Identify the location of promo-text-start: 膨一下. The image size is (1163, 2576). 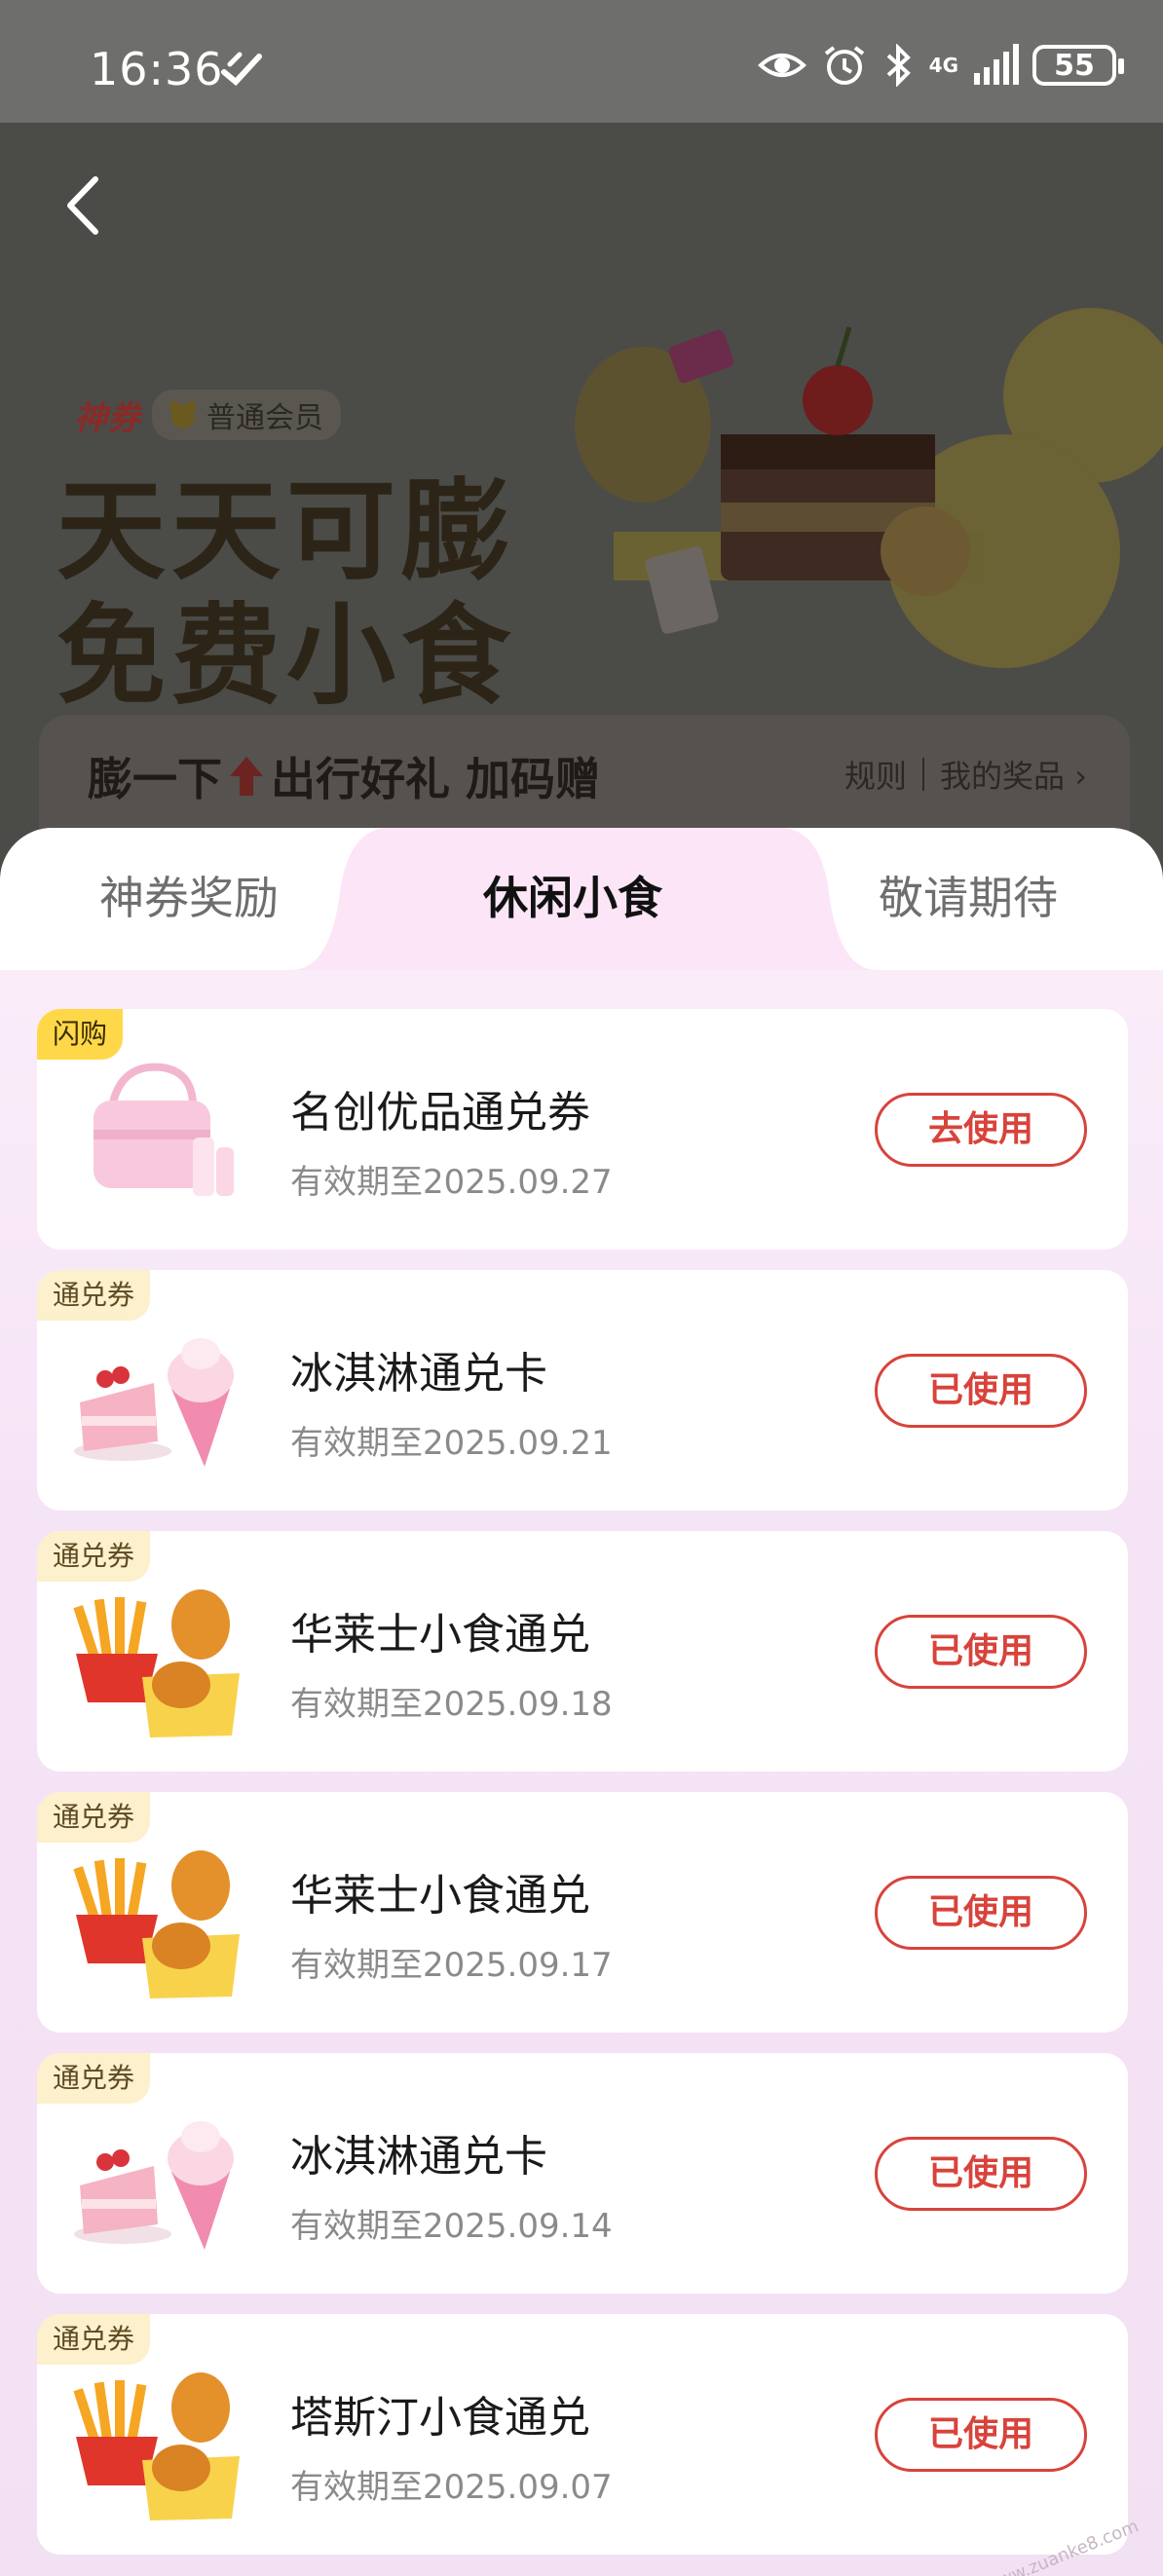
(155, 779).